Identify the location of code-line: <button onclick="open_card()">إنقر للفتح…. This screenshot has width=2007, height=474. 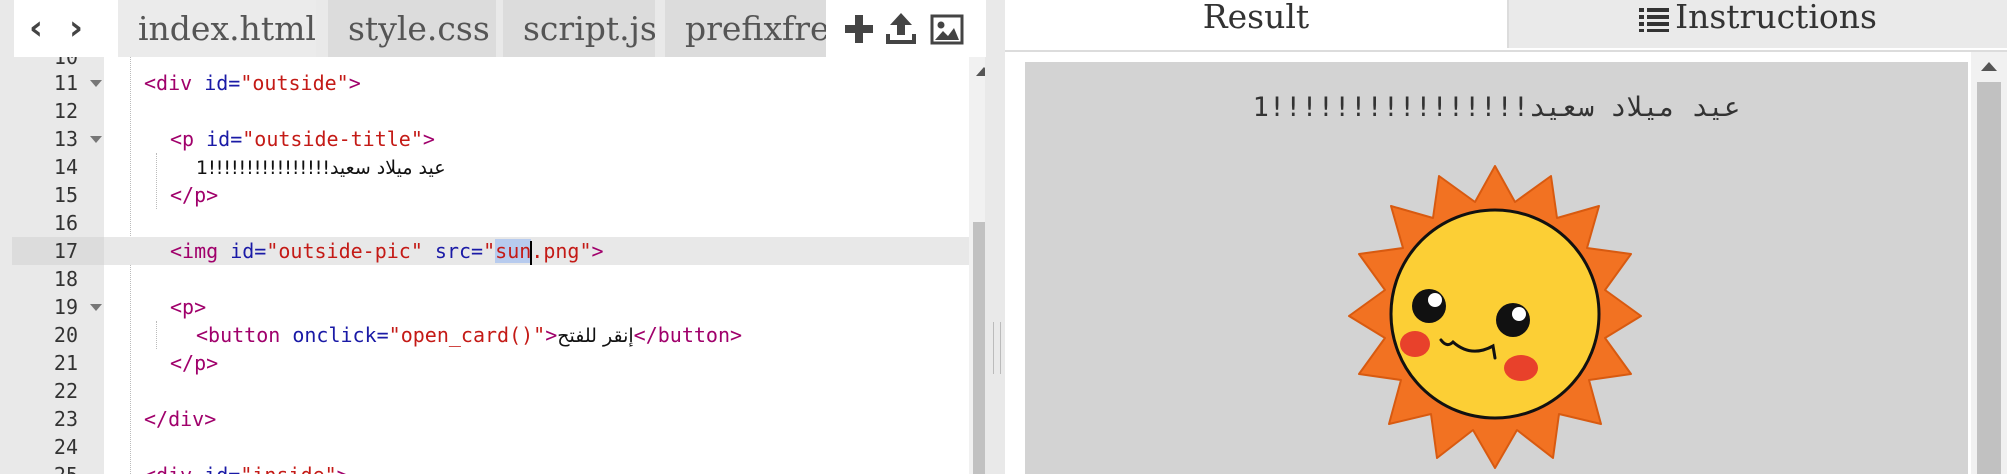
(469, 335).